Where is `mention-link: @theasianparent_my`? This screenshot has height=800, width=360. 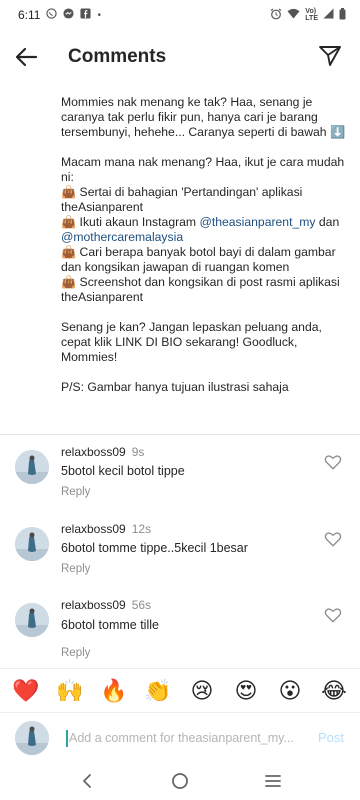 mention-link: @theasianparent_my is located at coordinates (257, 222).